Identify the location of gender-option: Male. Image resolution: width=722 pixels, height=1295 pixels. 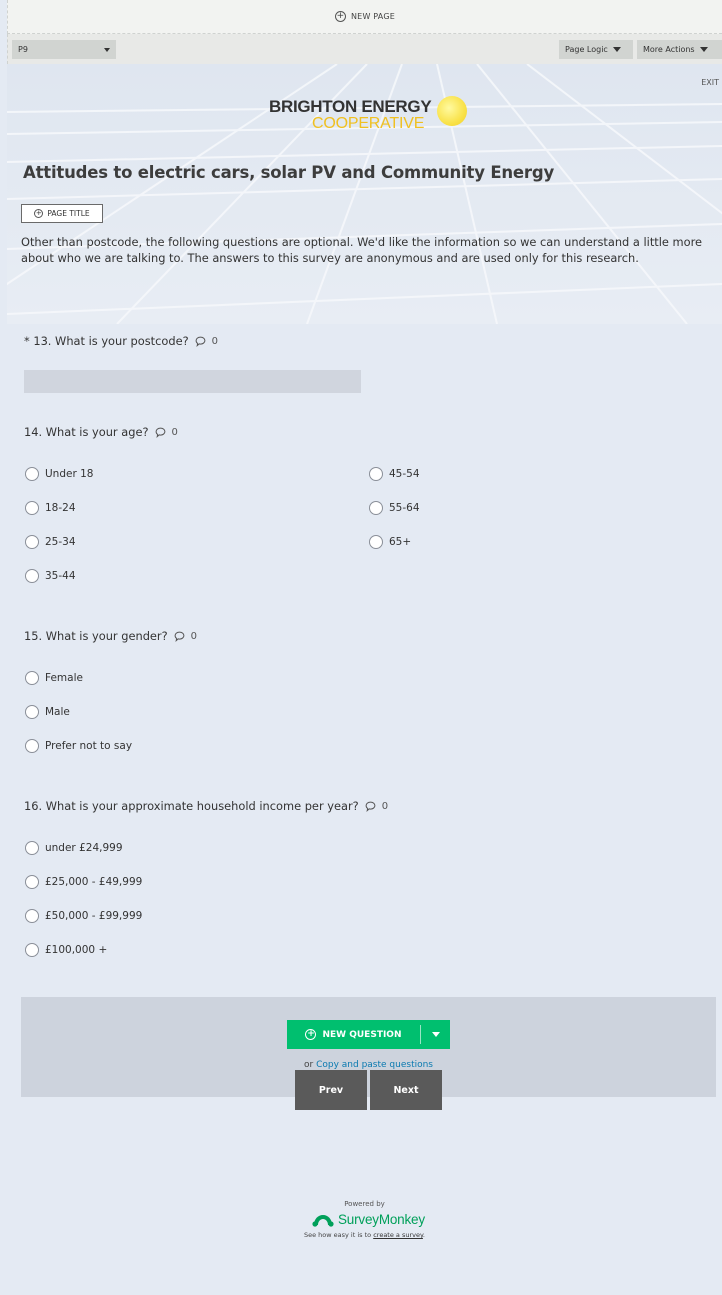
(47, 712).